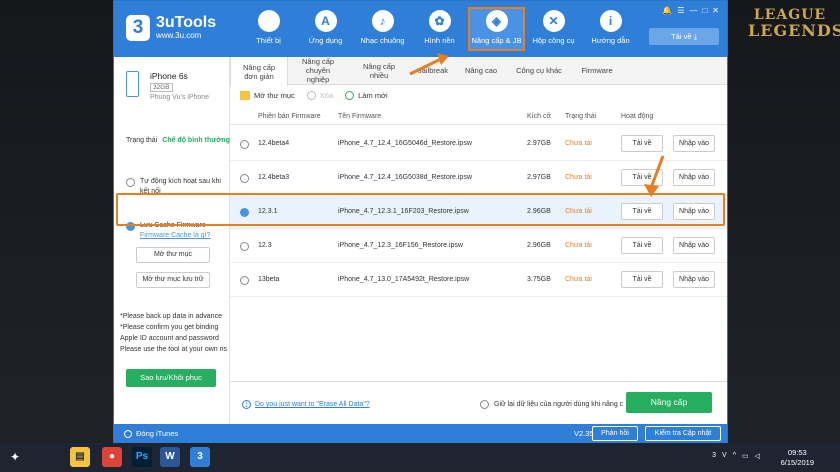 The height and width of the screenshot is (472, 840). Describe the element at coordinates (130, 182) in the screenshot. I see `auto-activate-radio` at that location.